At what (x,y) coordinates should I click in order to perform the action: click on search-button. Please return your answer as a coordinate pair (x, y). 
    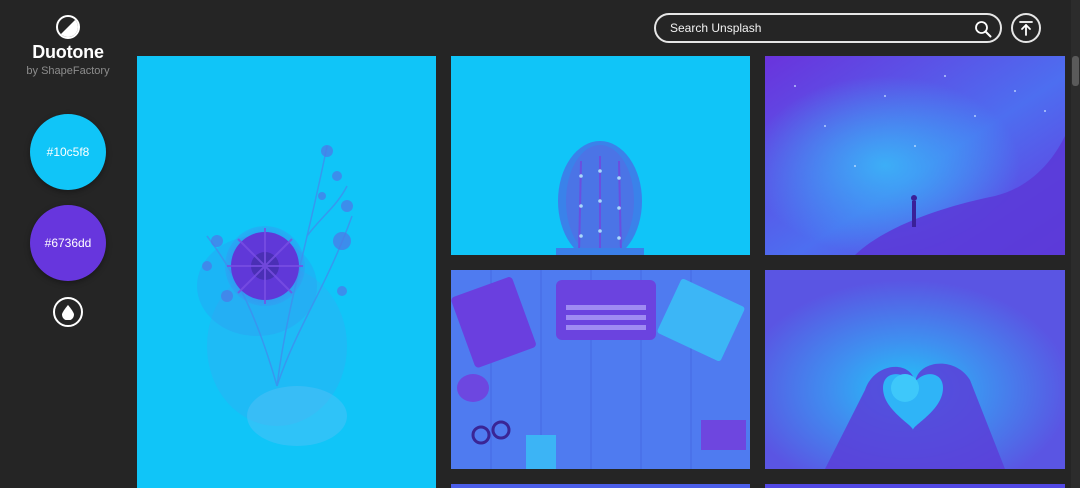
    Looking at the image, I should click on (983, 29).